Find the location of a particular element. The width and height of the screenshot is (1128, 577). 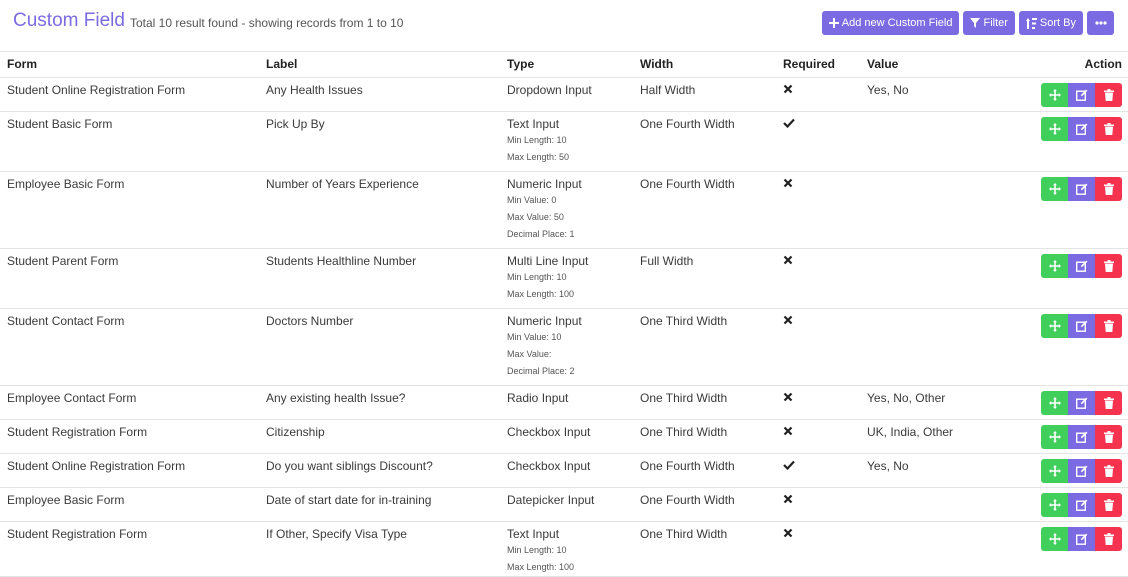

cell-label: Doctors Number is located at coordinates (379, 347).